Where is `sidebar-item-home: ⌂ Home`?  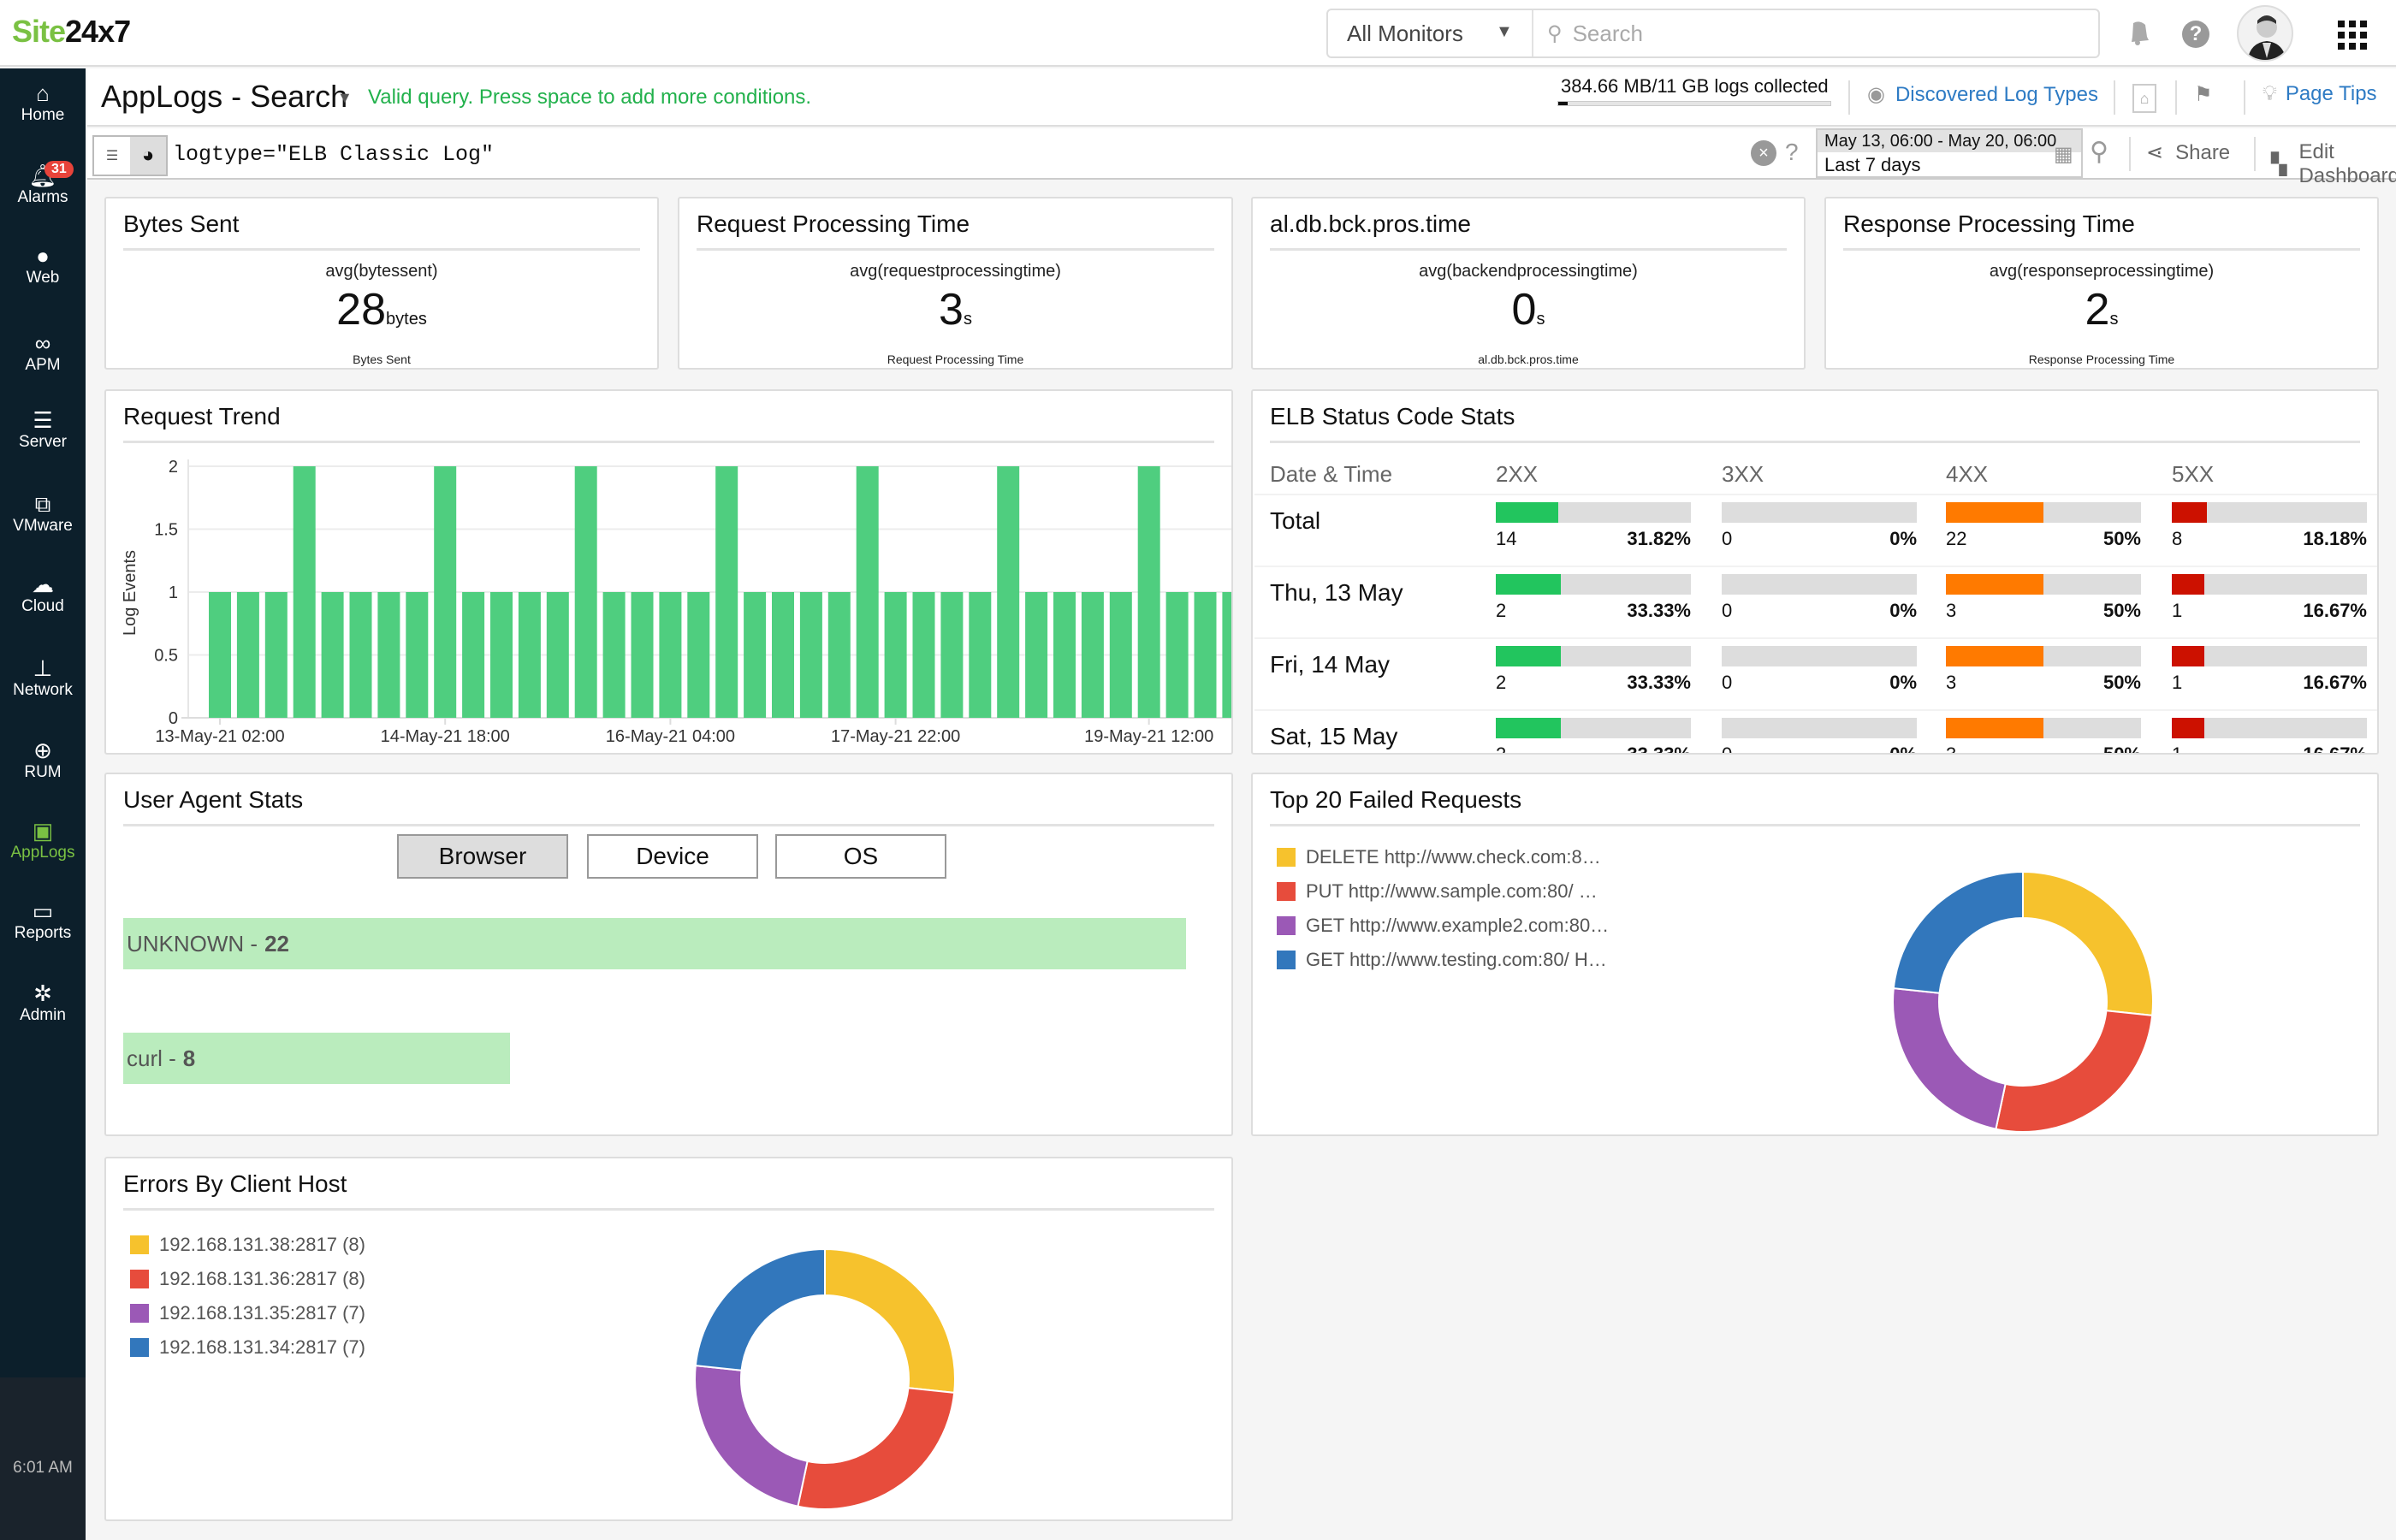 sidebar-item-home: ⌂ Home is located at coordinates (43, 102).